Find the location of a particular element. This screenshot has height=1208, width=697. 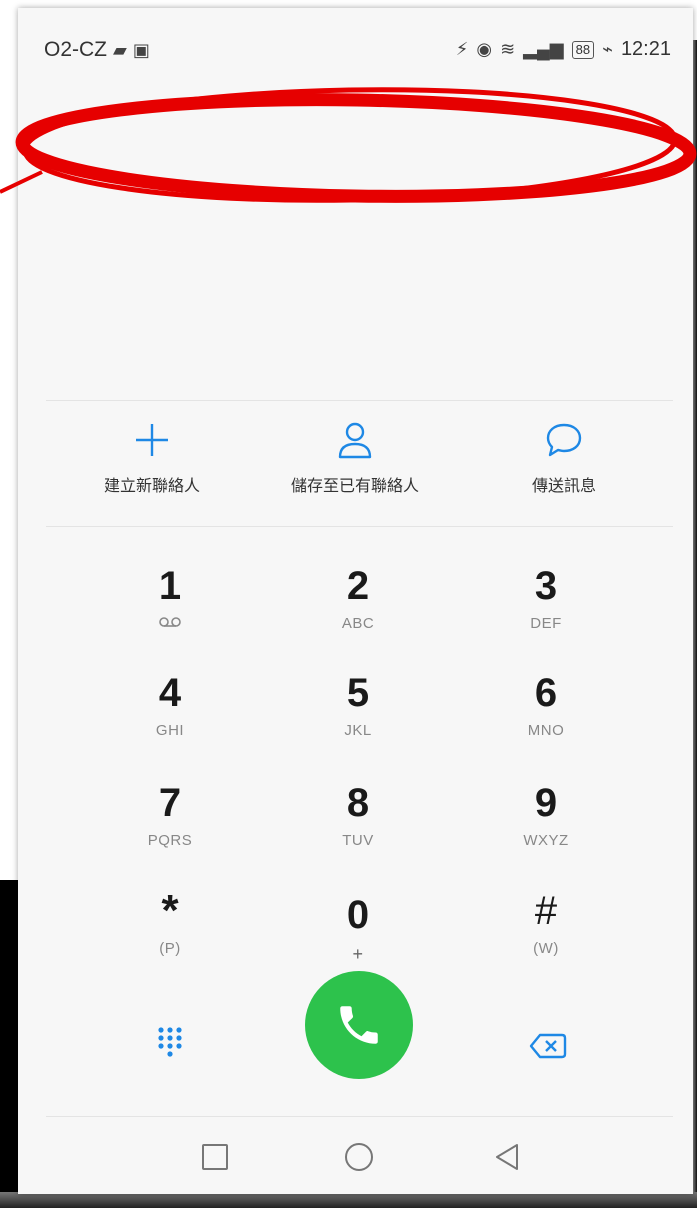

chat-bubble-icon is located at coordinates (564, 440).